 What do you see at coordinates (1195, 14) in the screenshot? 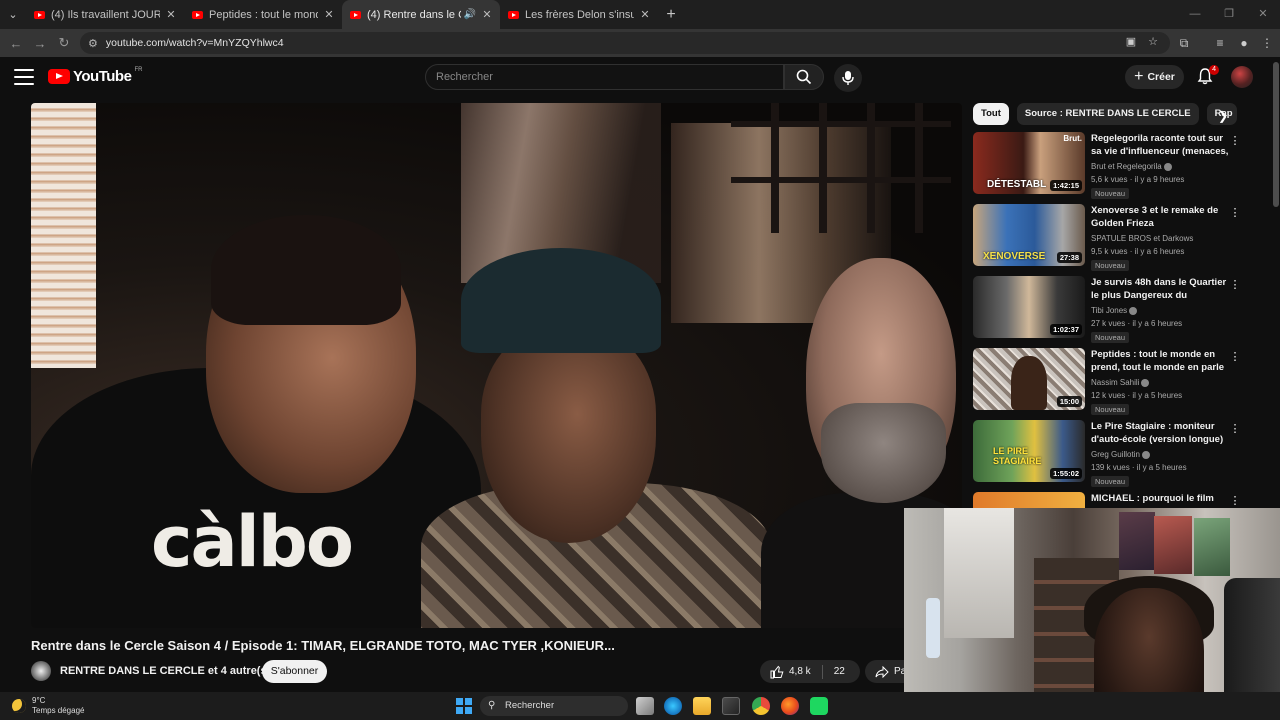
I see `minimize-icon: —` at bounding box center [1195, 14].